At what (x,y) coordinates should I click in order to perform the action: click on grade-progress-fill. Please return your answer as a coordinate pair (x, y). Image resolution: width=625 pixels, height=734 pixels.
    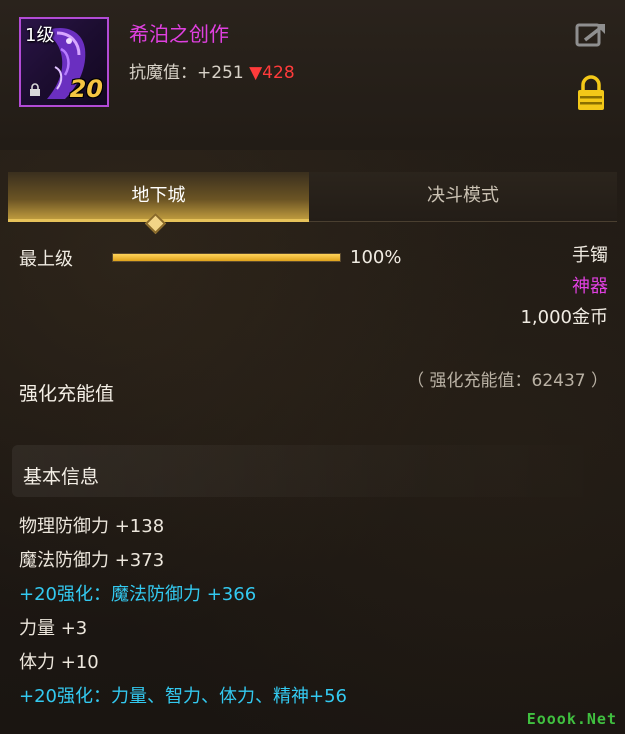
    Looking at the image, I should click on (226, 257).